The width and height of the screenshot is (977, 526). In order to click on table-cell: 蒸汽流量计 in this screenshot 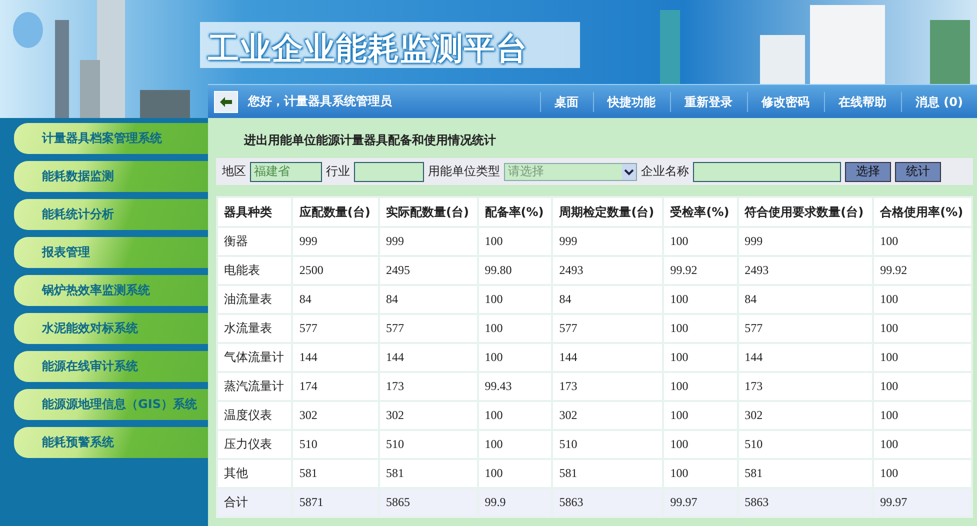, I will do `click(254, 386)`.